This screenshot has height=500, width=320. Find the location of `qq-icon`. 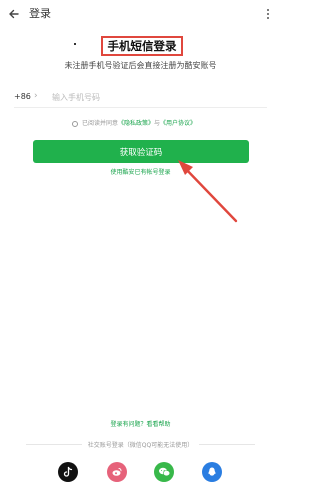

qq-icon is located at coordinates (212, 471).